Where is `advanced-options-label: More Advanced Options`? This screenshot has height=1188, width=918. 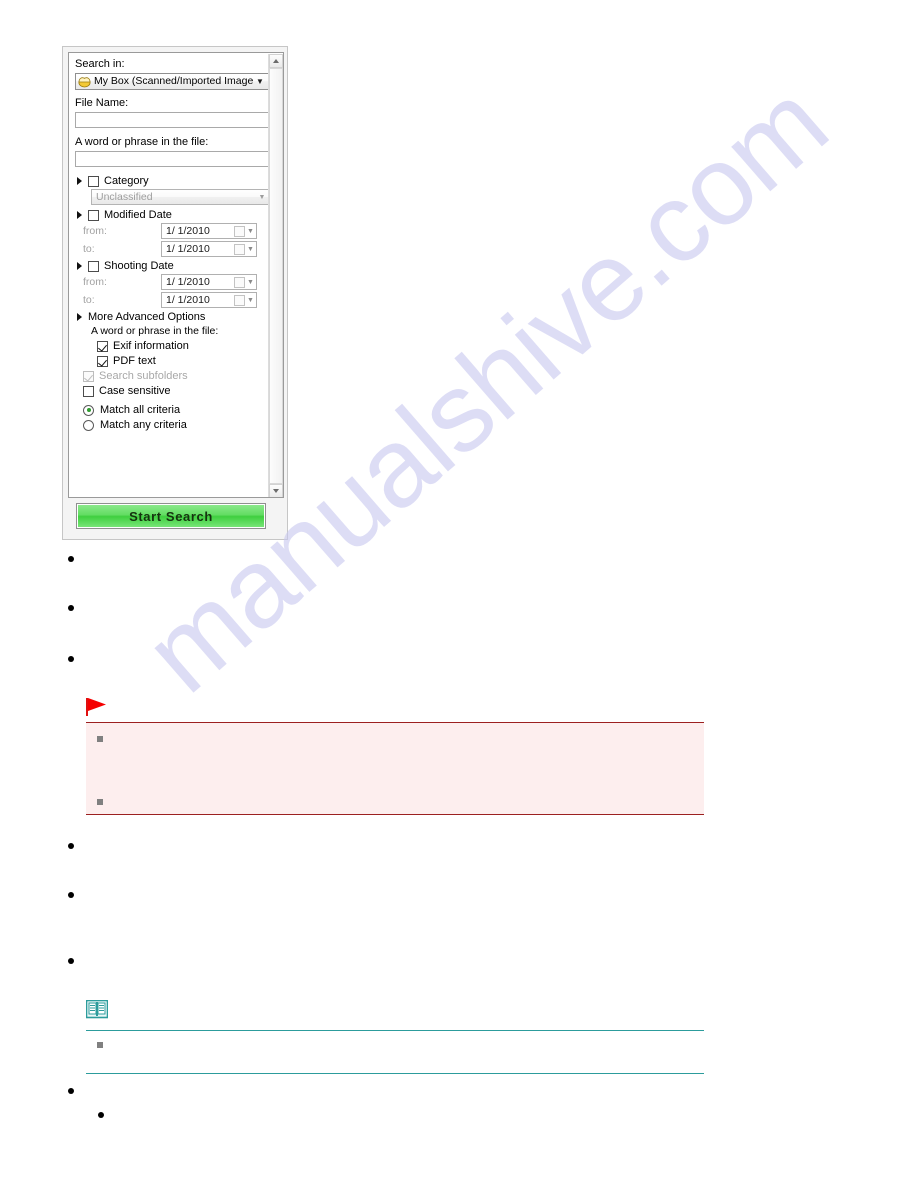
advanced-options-label: More Advanced Options is located at coordinates (147, 317).